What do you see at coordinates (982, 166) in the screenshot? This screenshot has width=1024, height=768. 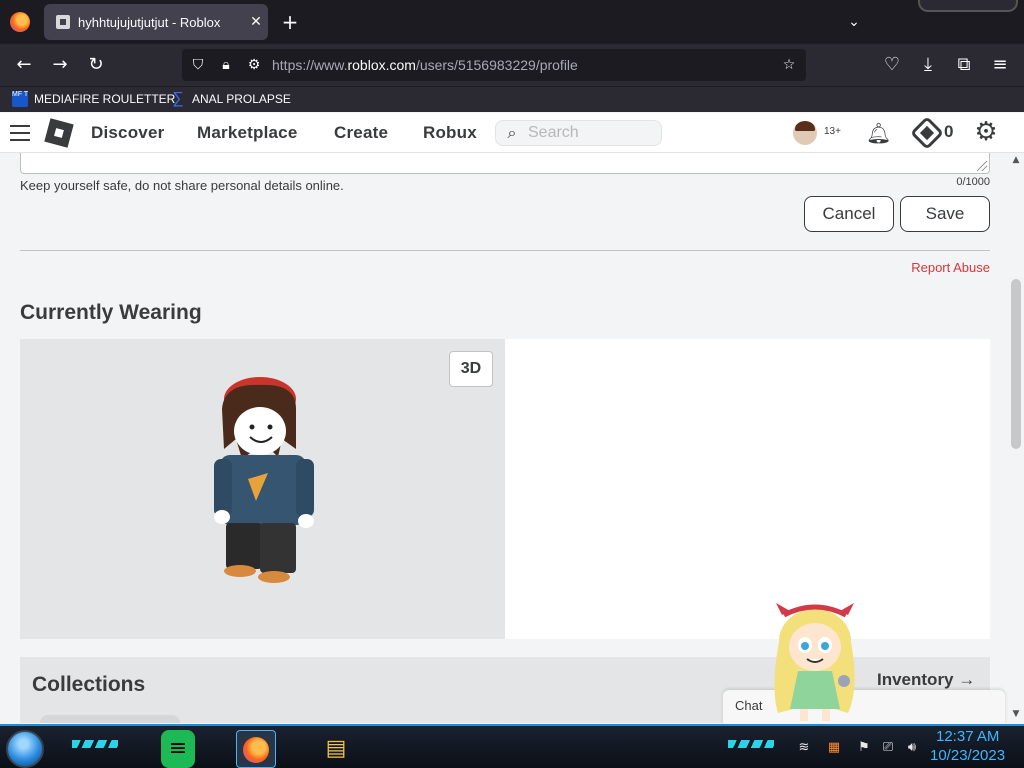 I see `resize-handle-icon` at bounding box center [982, 166].